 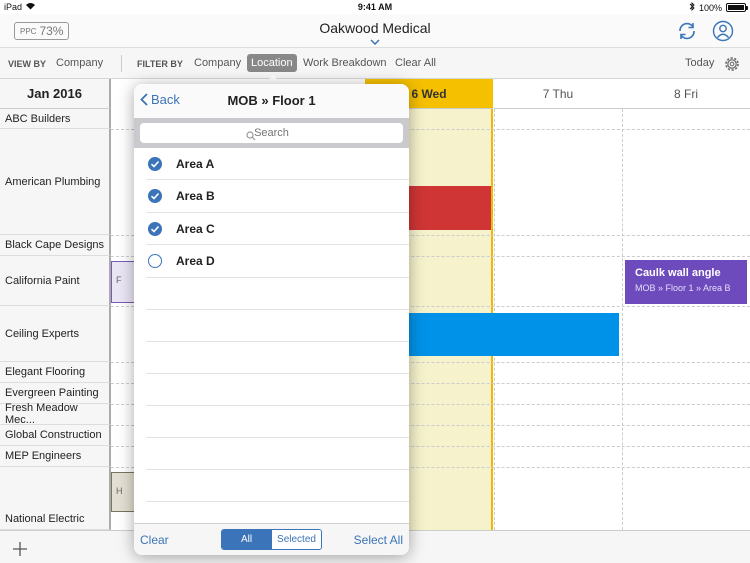 I want to click on filter-by-label: FILTER BY, so click(x=160, y=64).